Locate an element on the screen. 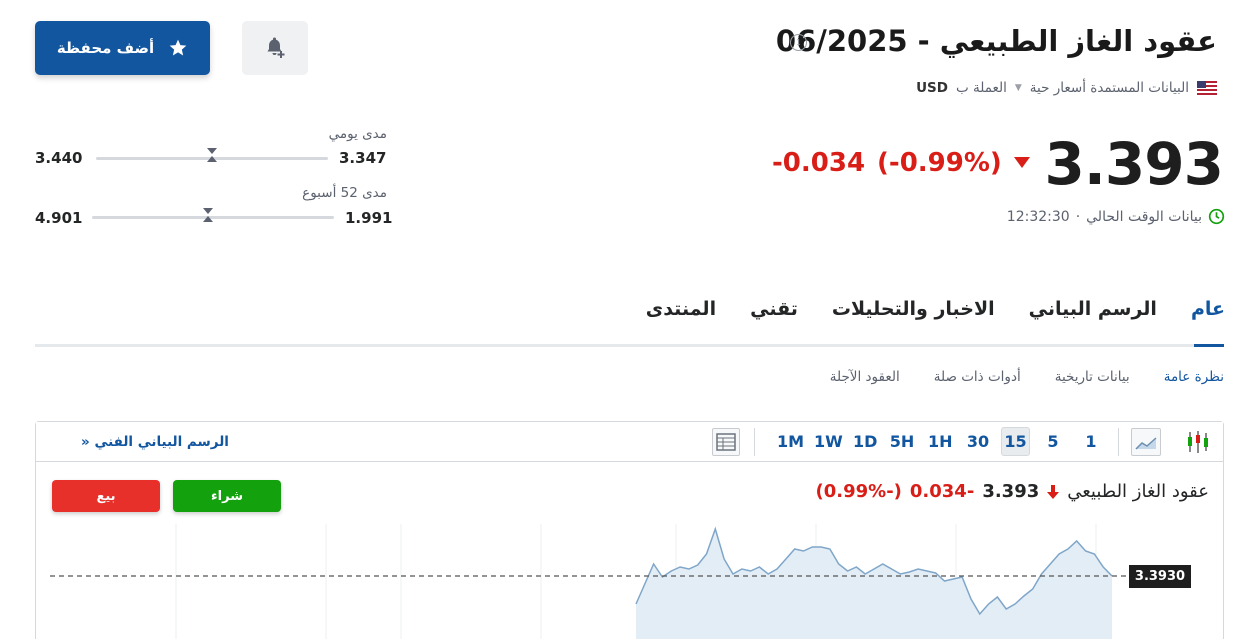  timeframe-1: 1 is located at coordinates (1091, 441).